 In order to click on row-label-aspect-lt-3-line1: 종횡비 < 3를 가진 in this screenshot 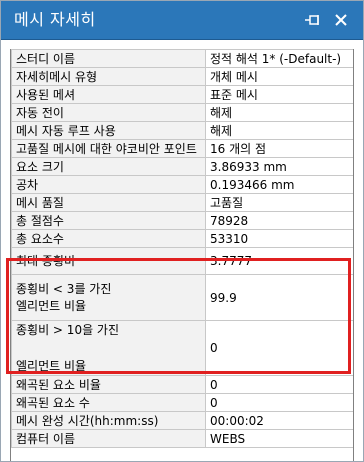, I will do `click(64, 288)`.